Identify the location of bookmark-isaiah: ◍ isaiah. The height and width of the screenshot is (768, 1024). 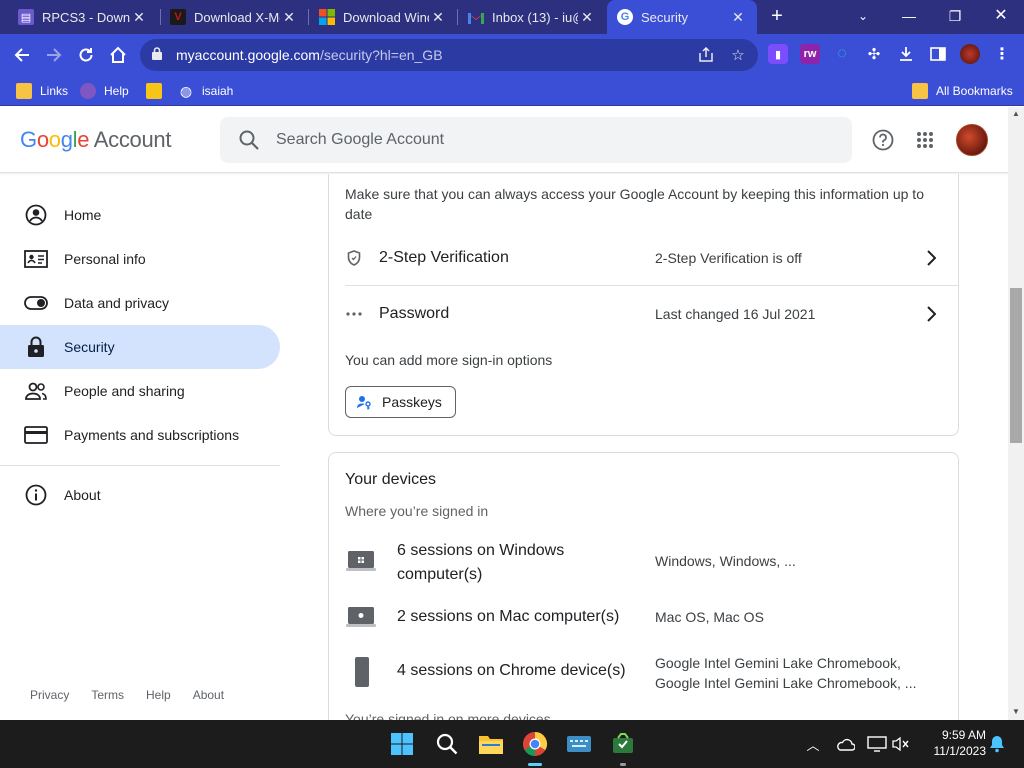
(205, 91).